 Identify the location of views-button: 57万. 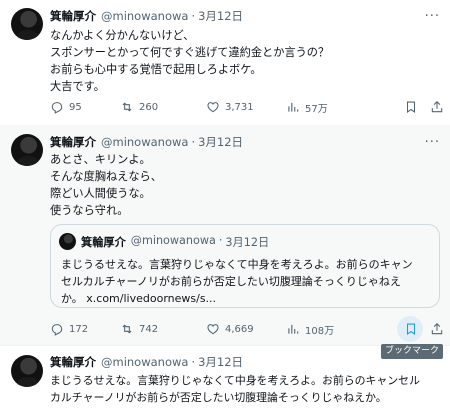
(307, 107).